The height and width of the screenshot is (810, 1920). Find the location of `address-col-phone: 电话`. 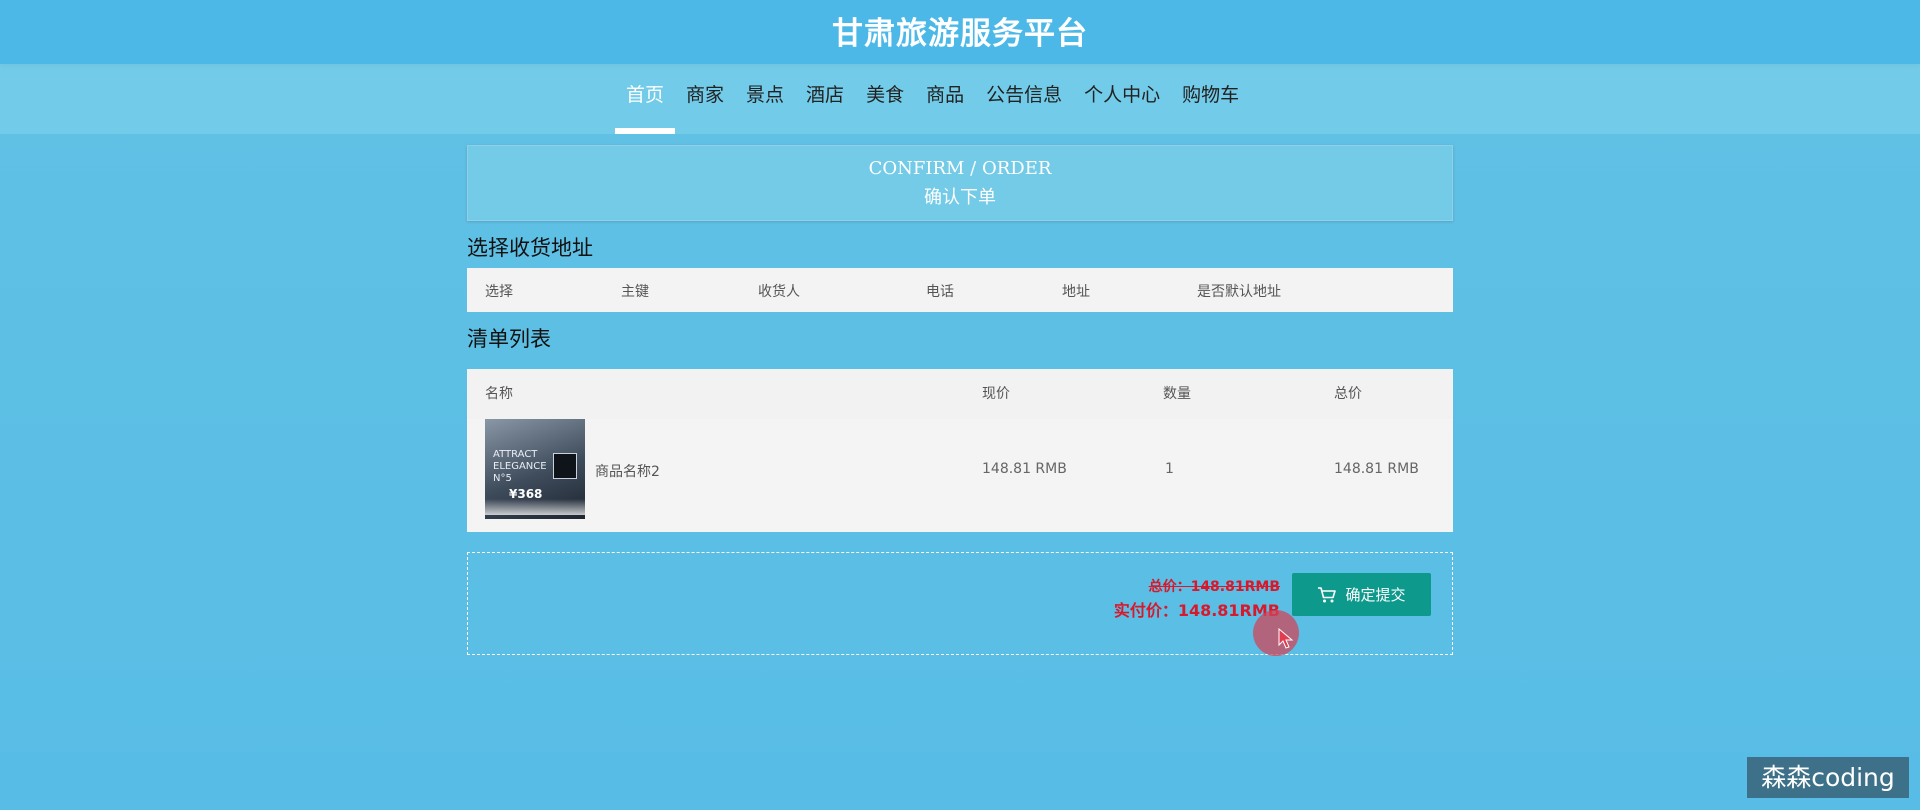

address-col-phone: 电话 is located at coordinates (940, 292).